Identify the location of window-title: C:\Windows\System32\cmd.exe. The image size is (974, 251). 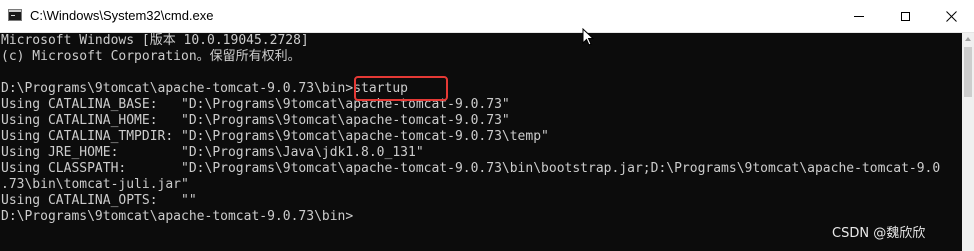
(122, 15).